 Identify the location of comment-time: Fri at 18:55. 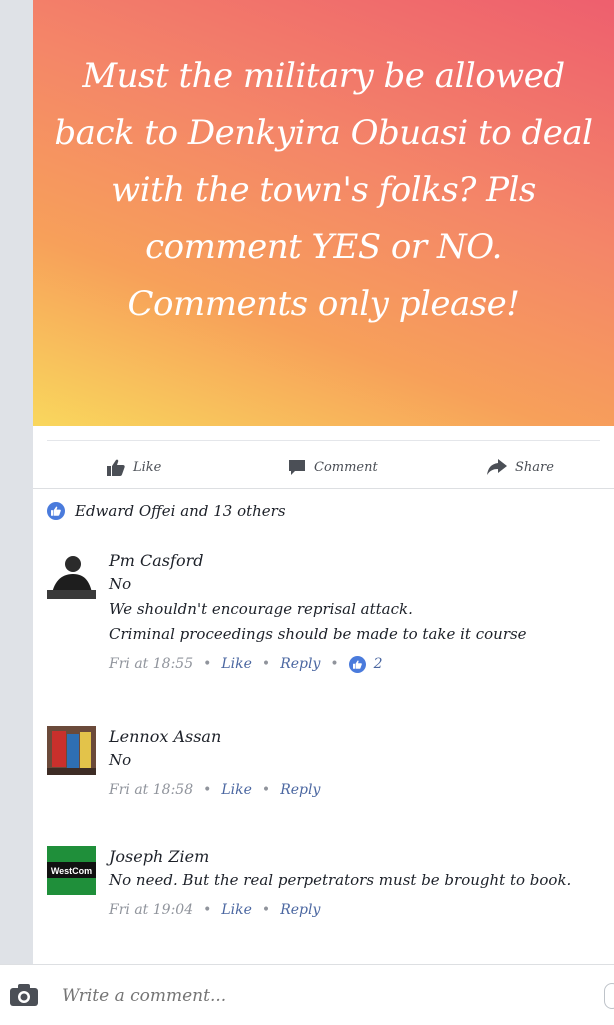
(151, 664).